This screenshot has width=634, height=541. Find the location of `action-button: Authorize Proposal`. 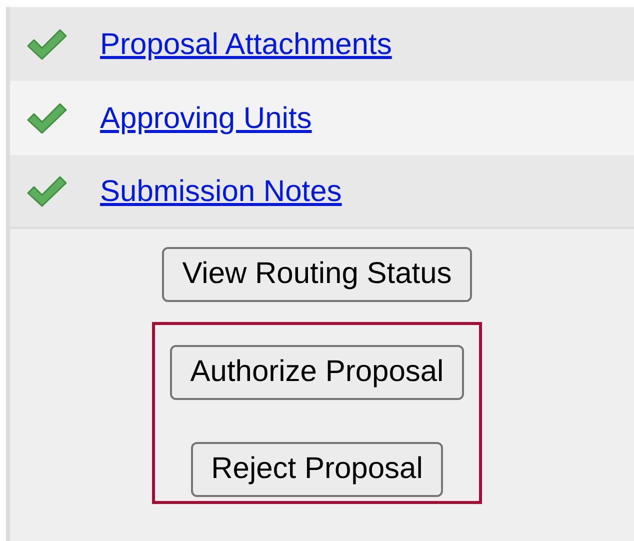

action-button: Authorize Proposal is located at coordinates (317, 372).